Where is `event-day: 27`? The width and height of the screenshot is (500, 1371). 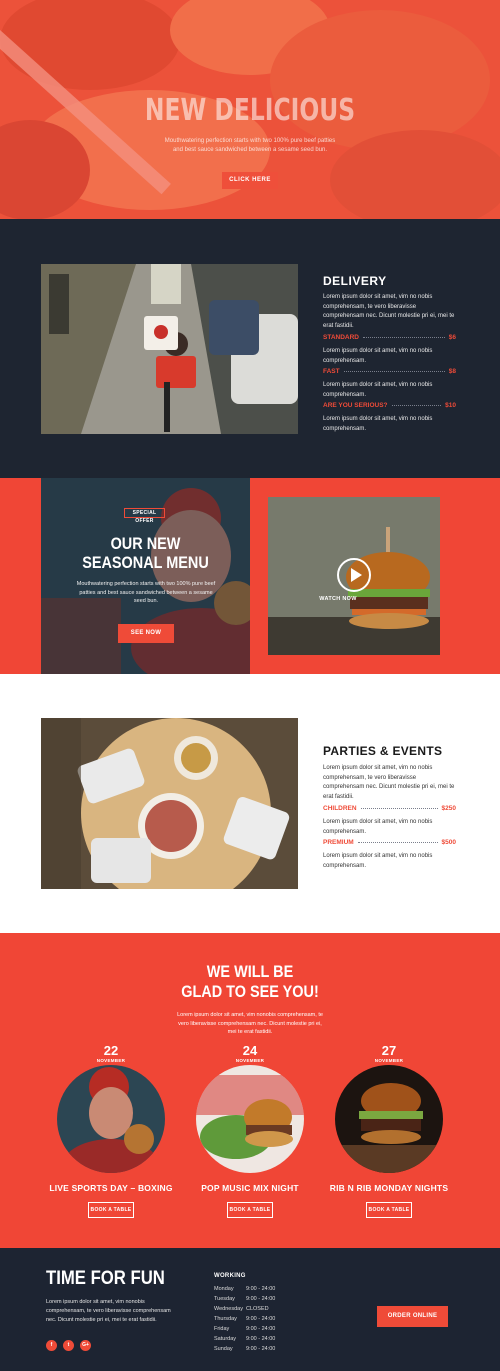
event-day: 27 is located at coordinates (389, 1050).